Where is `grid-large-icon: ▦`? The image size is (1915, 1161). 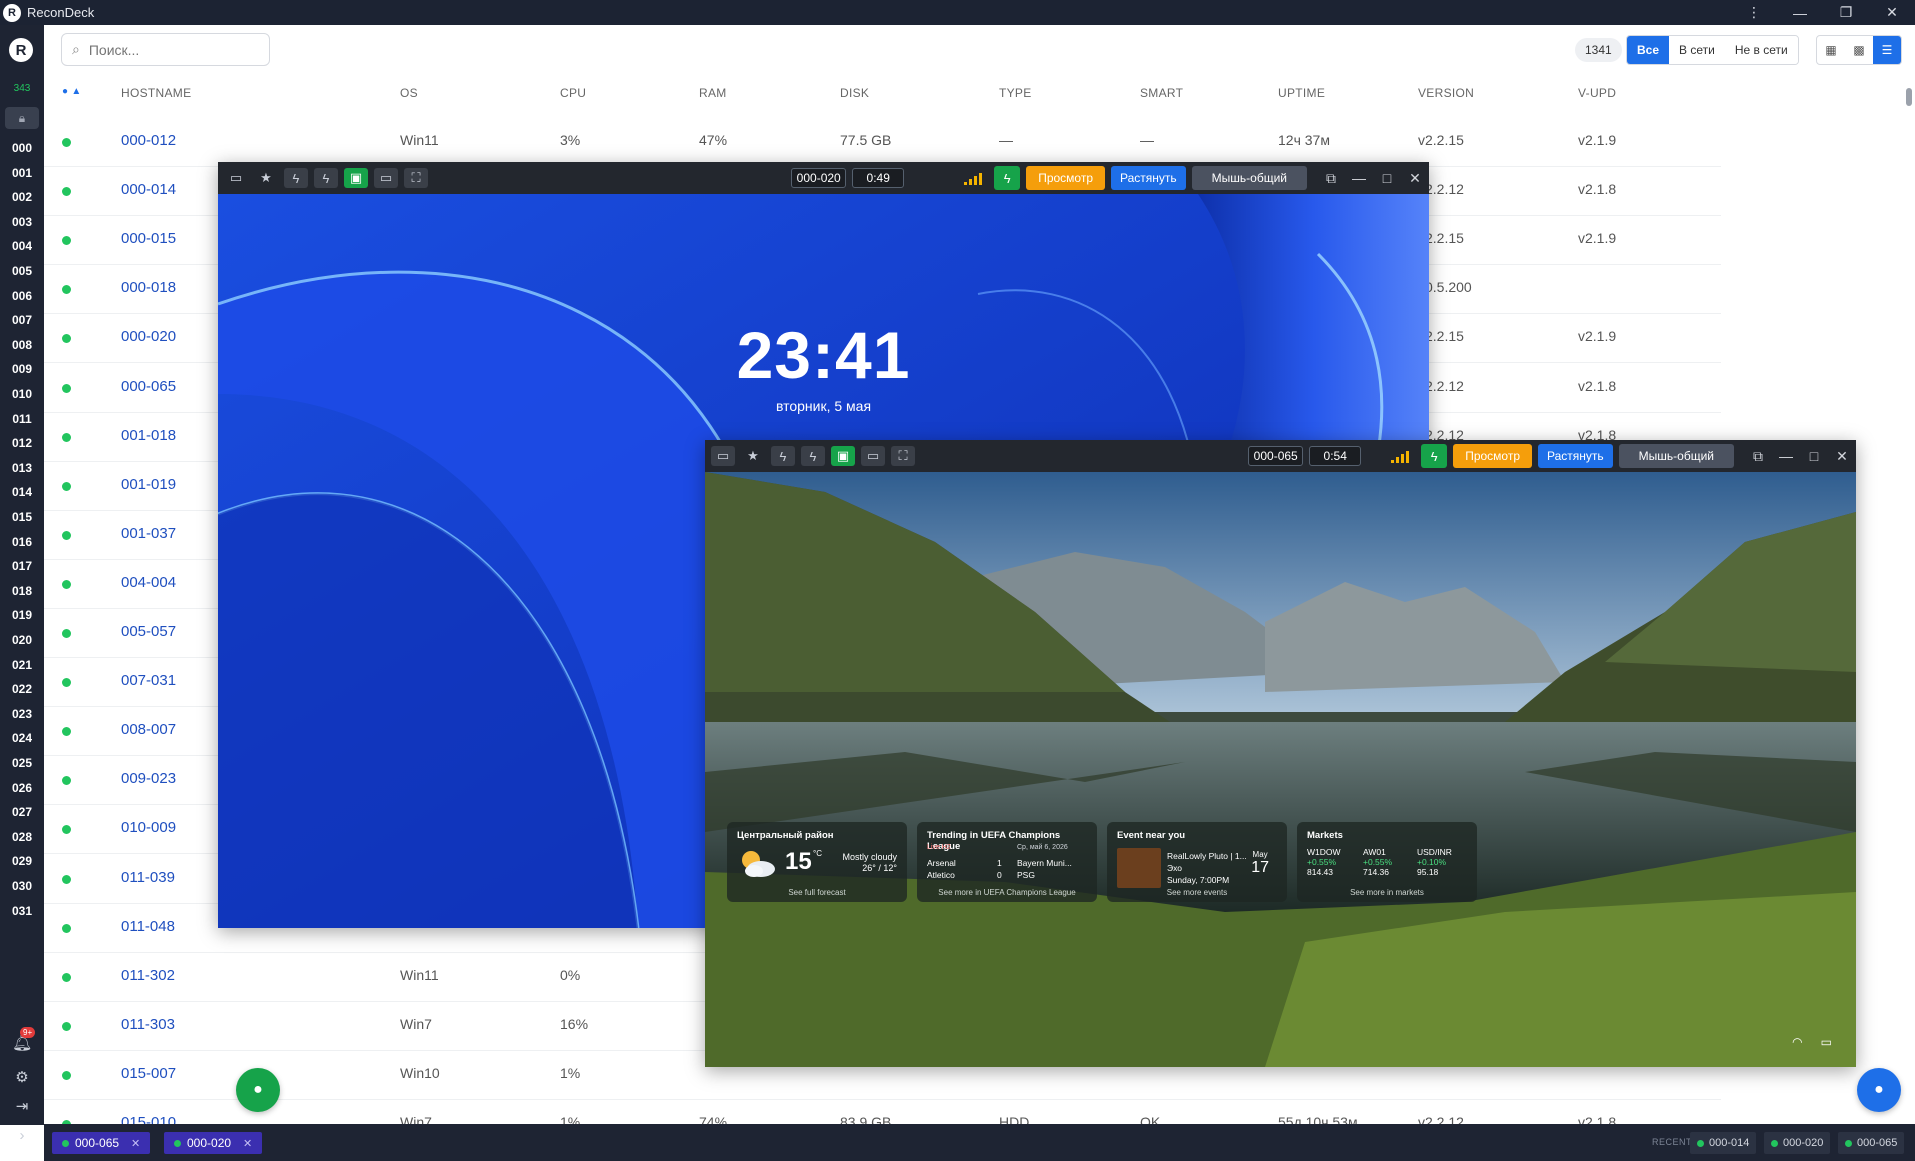 grid-large-icon: ▦ is located at coordinates (1831, 50).